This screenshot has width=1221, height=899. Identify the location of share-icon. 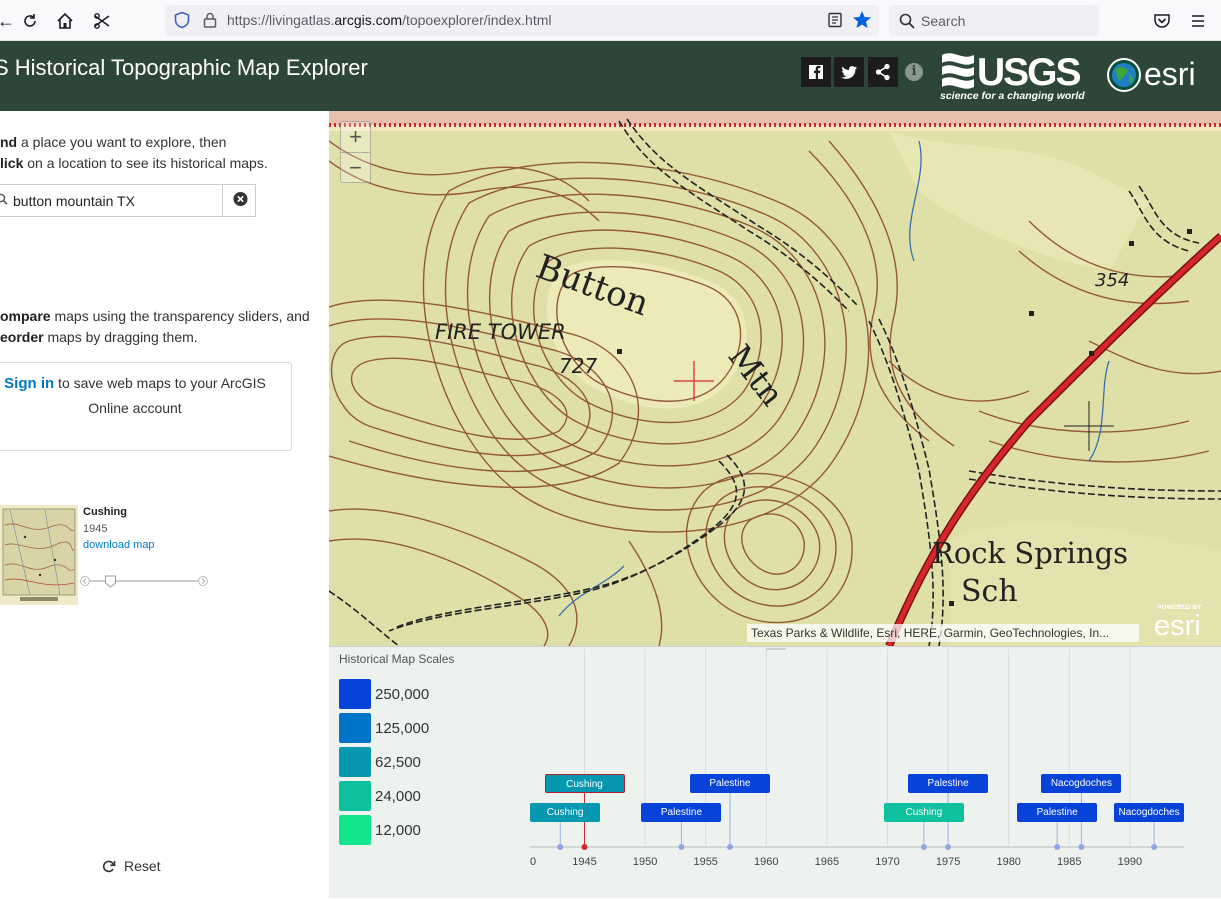
(882, 72).